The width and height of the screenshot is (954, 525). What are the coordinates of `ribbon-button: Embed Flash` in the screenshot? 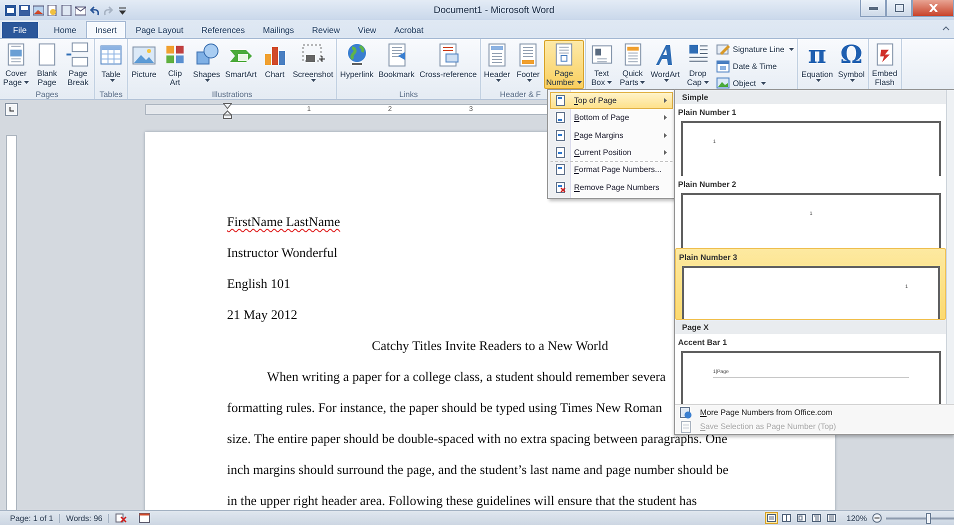 It's located at (885, 64).